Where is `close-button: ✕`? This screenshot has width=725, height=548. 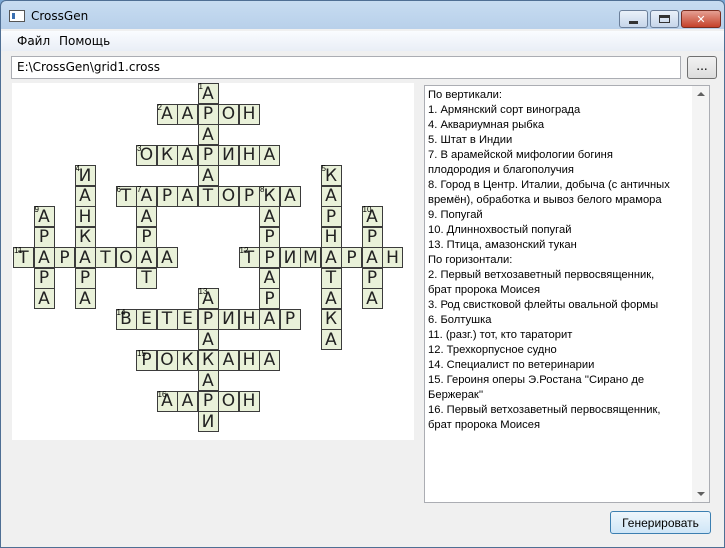
close-button: ✕ is located at coordinates (701, 19).